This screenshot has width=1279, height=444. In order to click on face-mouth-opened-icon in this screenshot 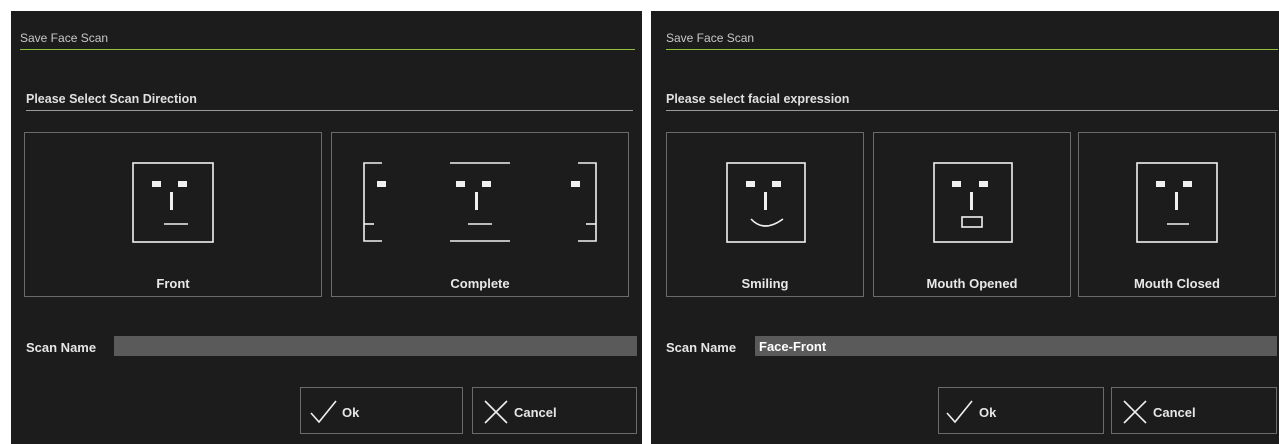, I will do `click(973, 202)`.